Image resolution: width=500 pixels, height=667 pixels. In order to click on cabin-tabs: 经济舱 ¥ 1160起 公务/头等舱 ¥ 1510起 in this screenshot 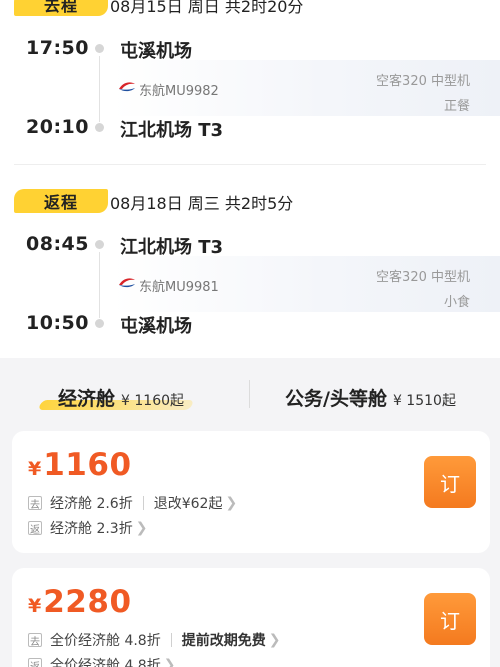, I will do `click(250, 394)`.